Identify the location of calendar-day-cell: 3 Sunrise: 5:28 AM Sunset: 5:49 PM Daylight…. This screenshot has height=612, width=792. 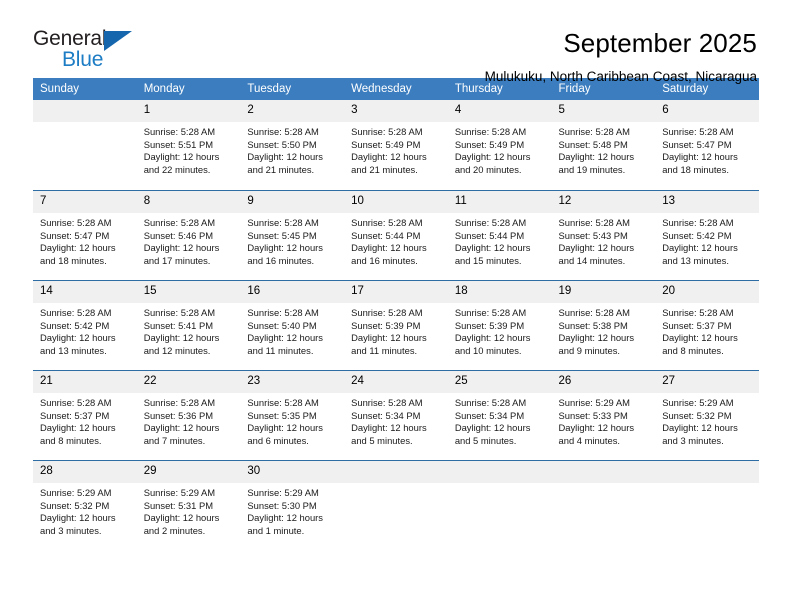
(396, 145).